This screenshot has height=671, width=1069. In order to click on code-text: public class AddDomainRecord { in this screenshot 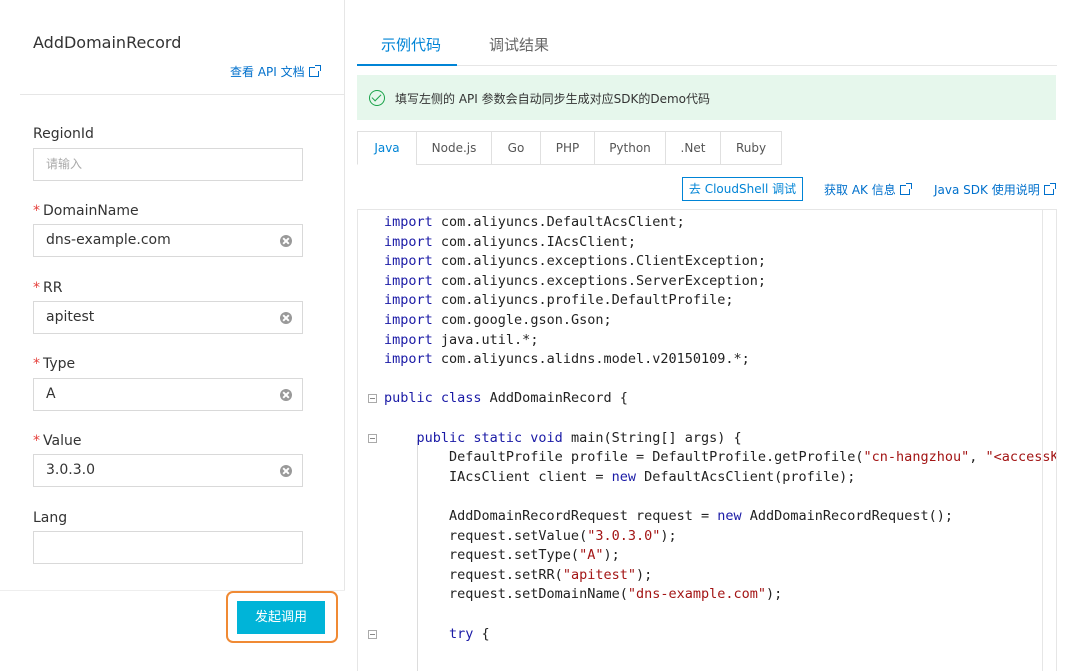, I will do `click(506, 398)`.